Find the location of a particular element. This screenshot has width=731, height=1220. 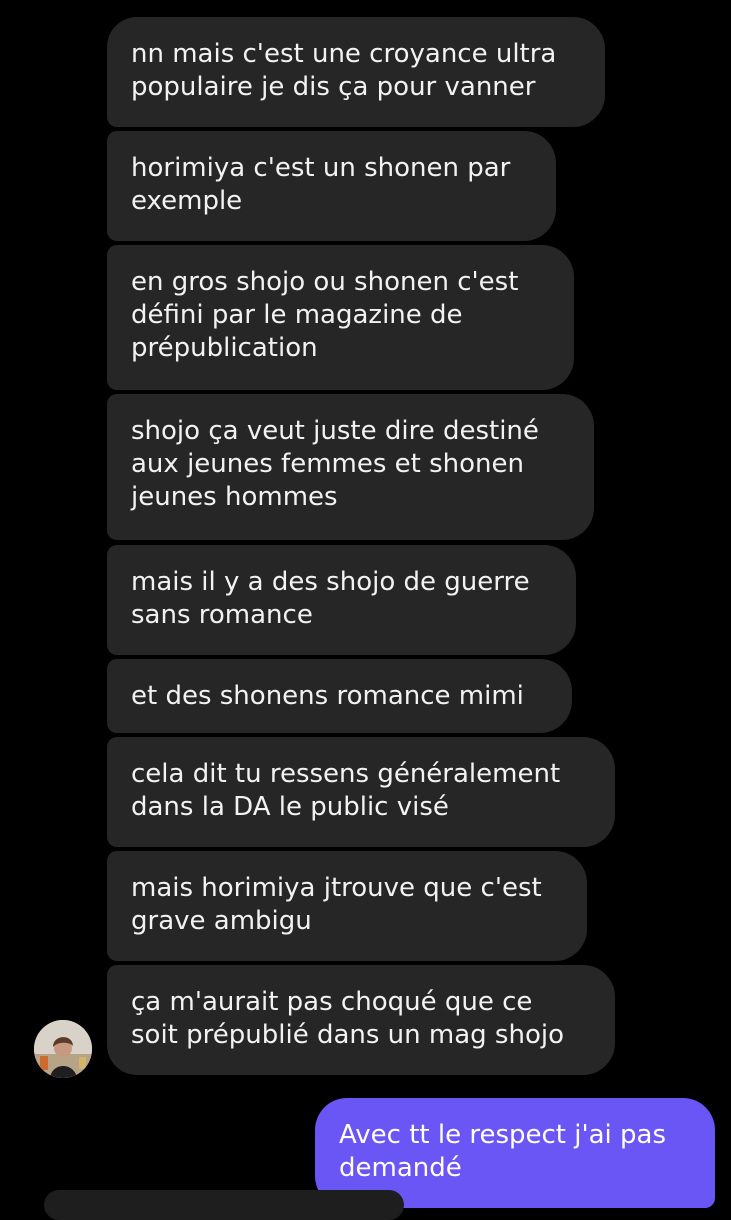

avatar-image is located at coordinates (63, 1049).